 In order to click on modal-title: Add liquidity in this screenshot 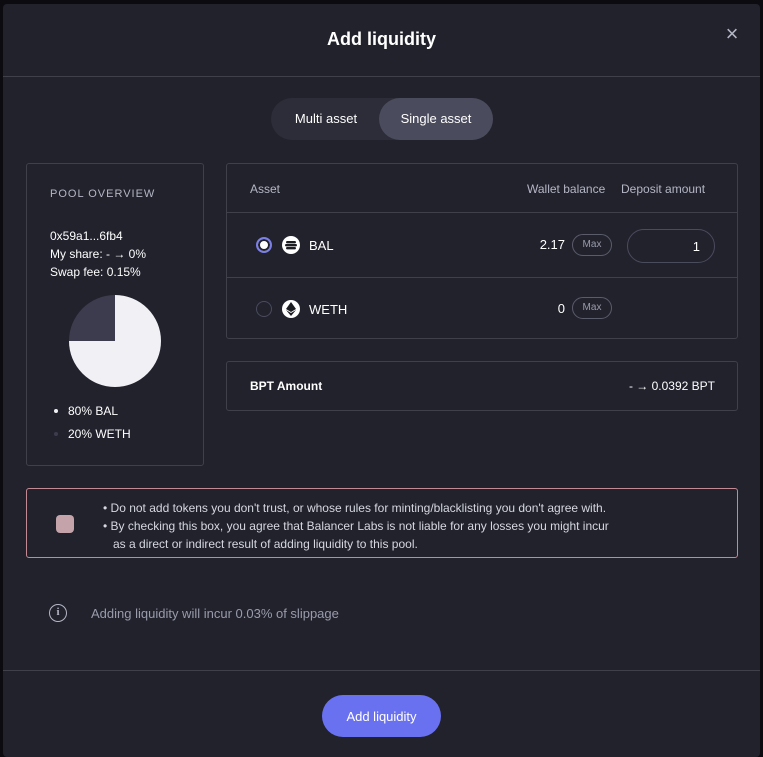, I will do `click(381, 39)`.